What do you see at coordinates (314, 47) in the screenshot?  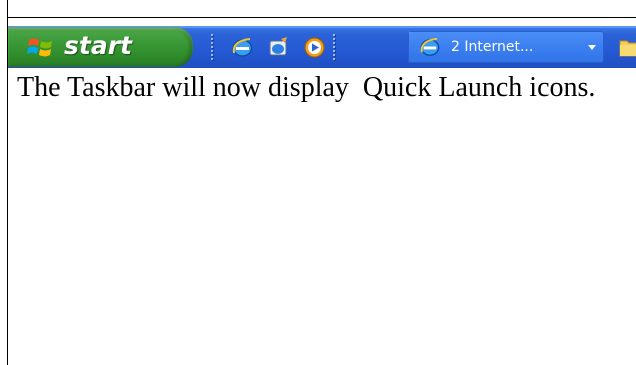 I see `media-player-icon` at bounding box center [314, 47].